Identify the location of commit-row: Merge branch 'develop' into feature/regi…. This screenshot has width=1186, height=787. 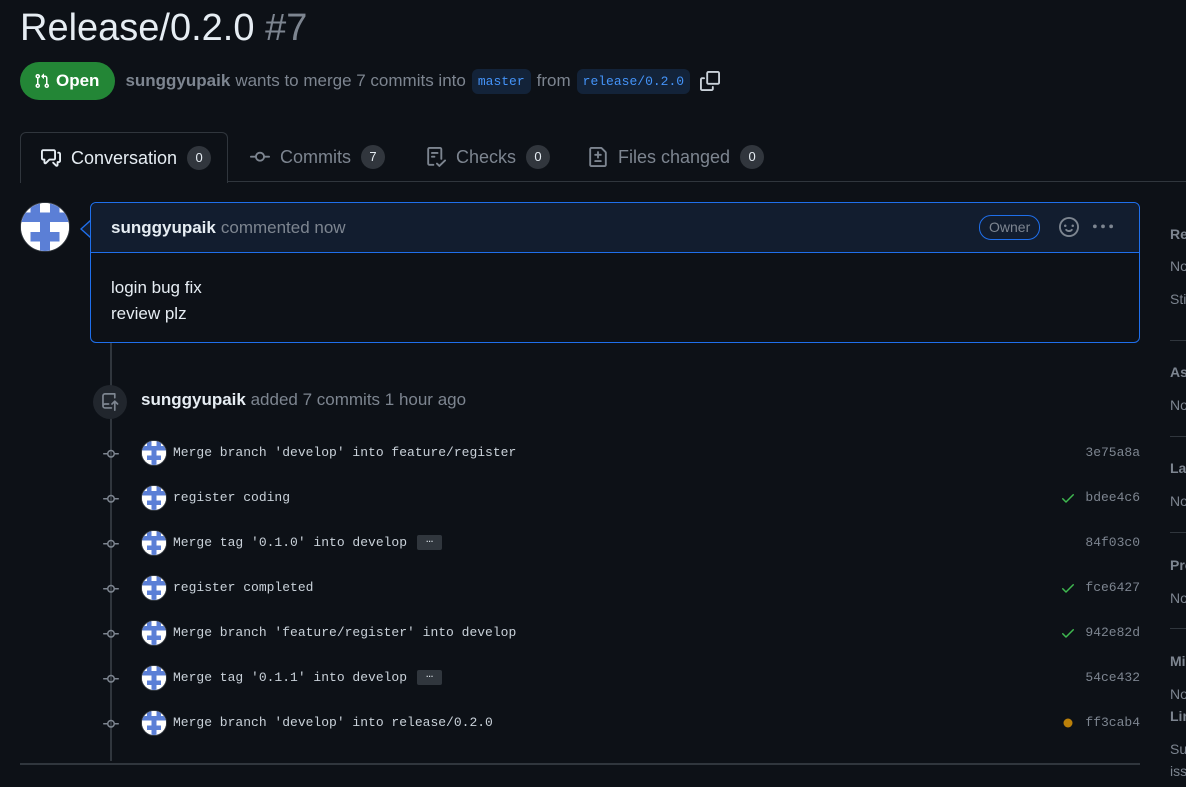
(620, 453).